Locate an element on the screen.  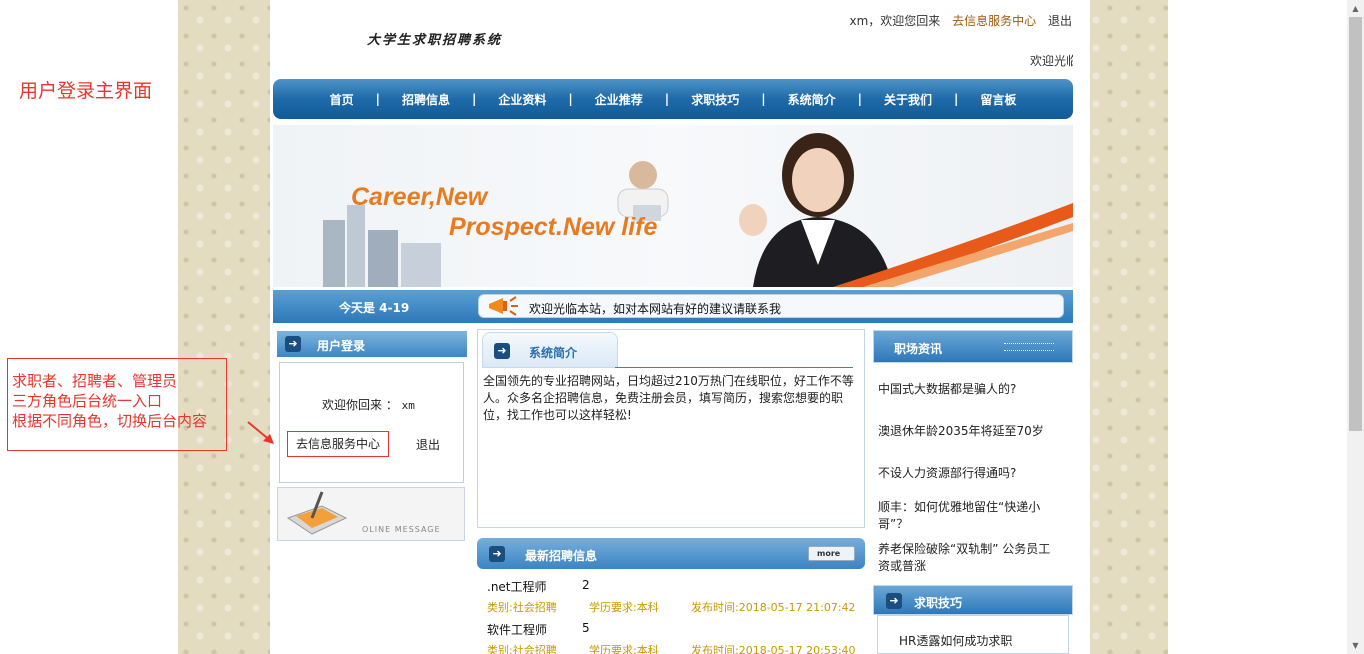
site-logo: 大学生求职招聘系统 is located at coordinates (434, 38).